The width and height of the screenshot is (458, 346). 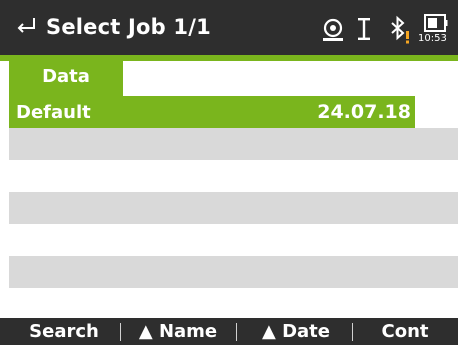 I want to click on softkey-bar: Search ▲ Name ▲ Date Cont, so click(x=229, y=331).